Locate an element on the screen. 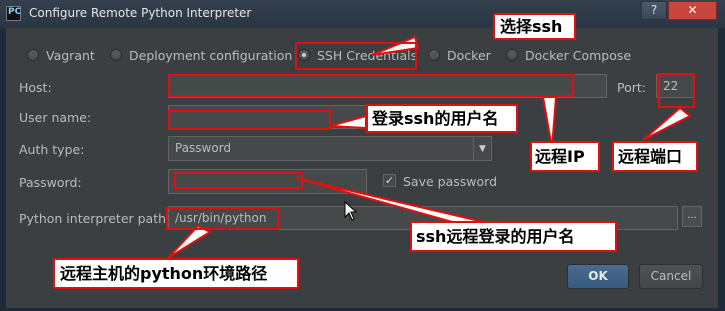  highlight-password is located at coordinates (238, 180).